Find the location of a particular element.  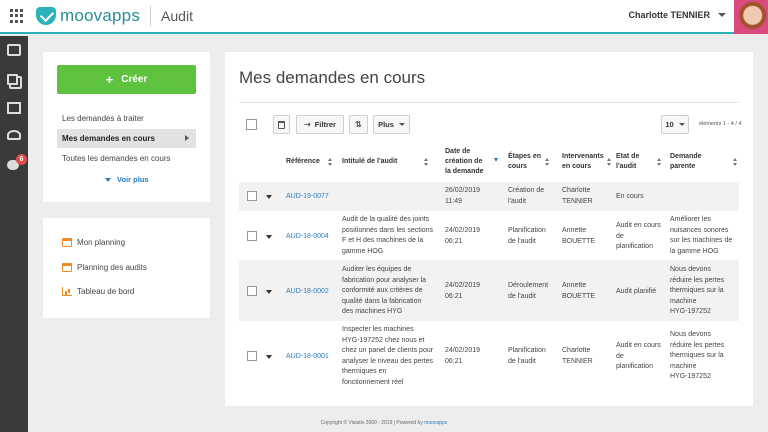

delete-button is located at coordinates (281, 124).